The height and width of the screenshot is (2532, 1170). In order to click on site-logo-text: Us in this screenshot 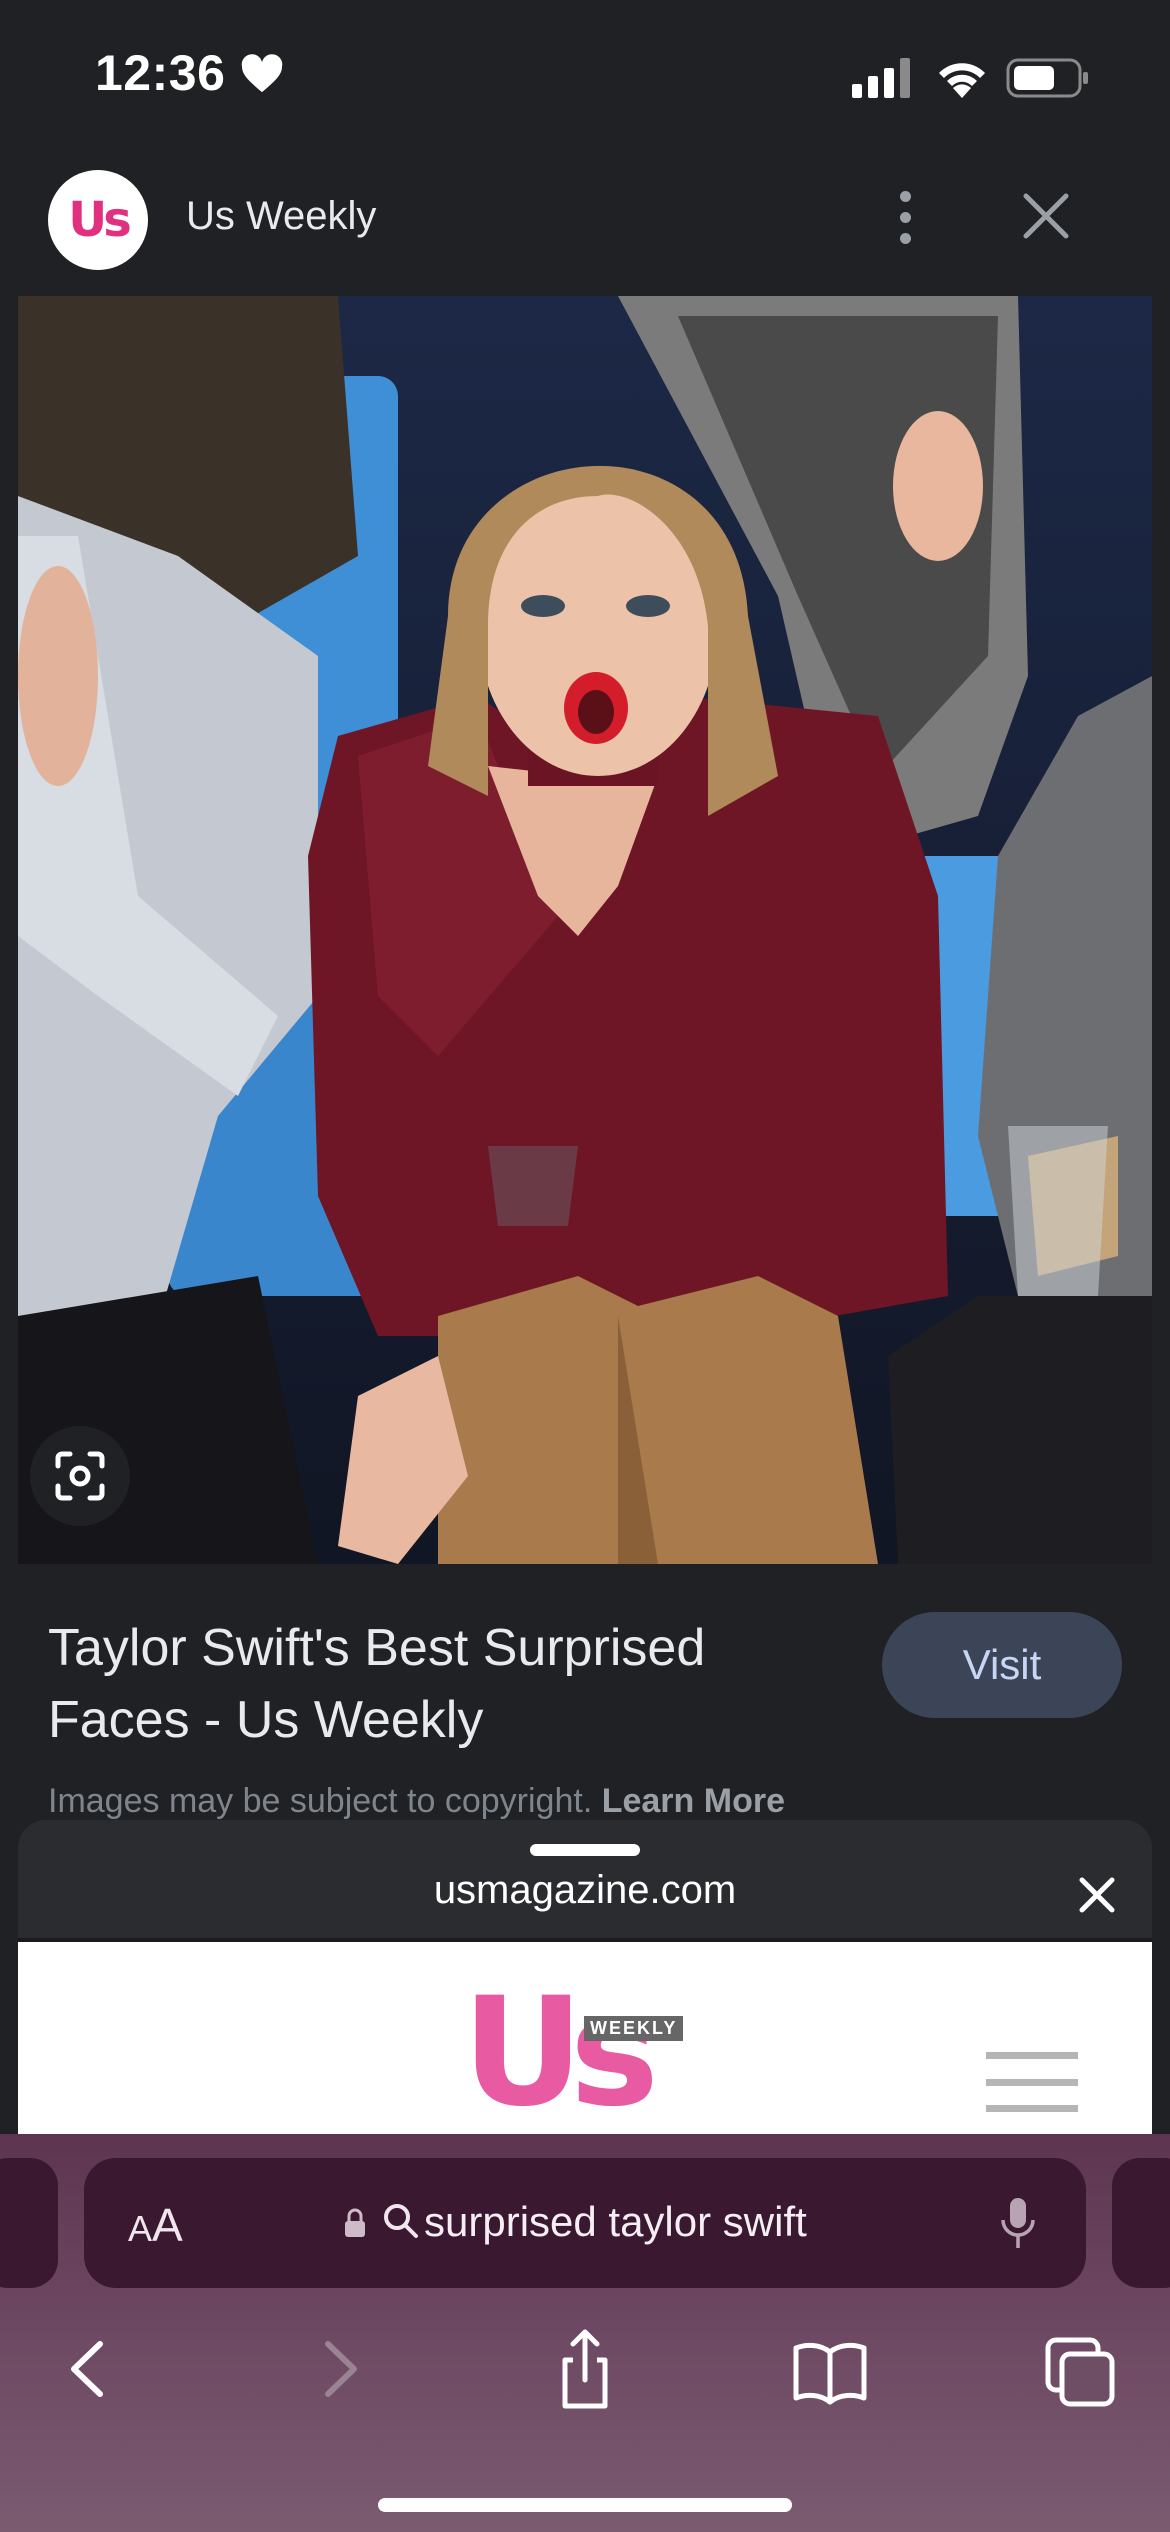, I will do `click(100, 220)`.